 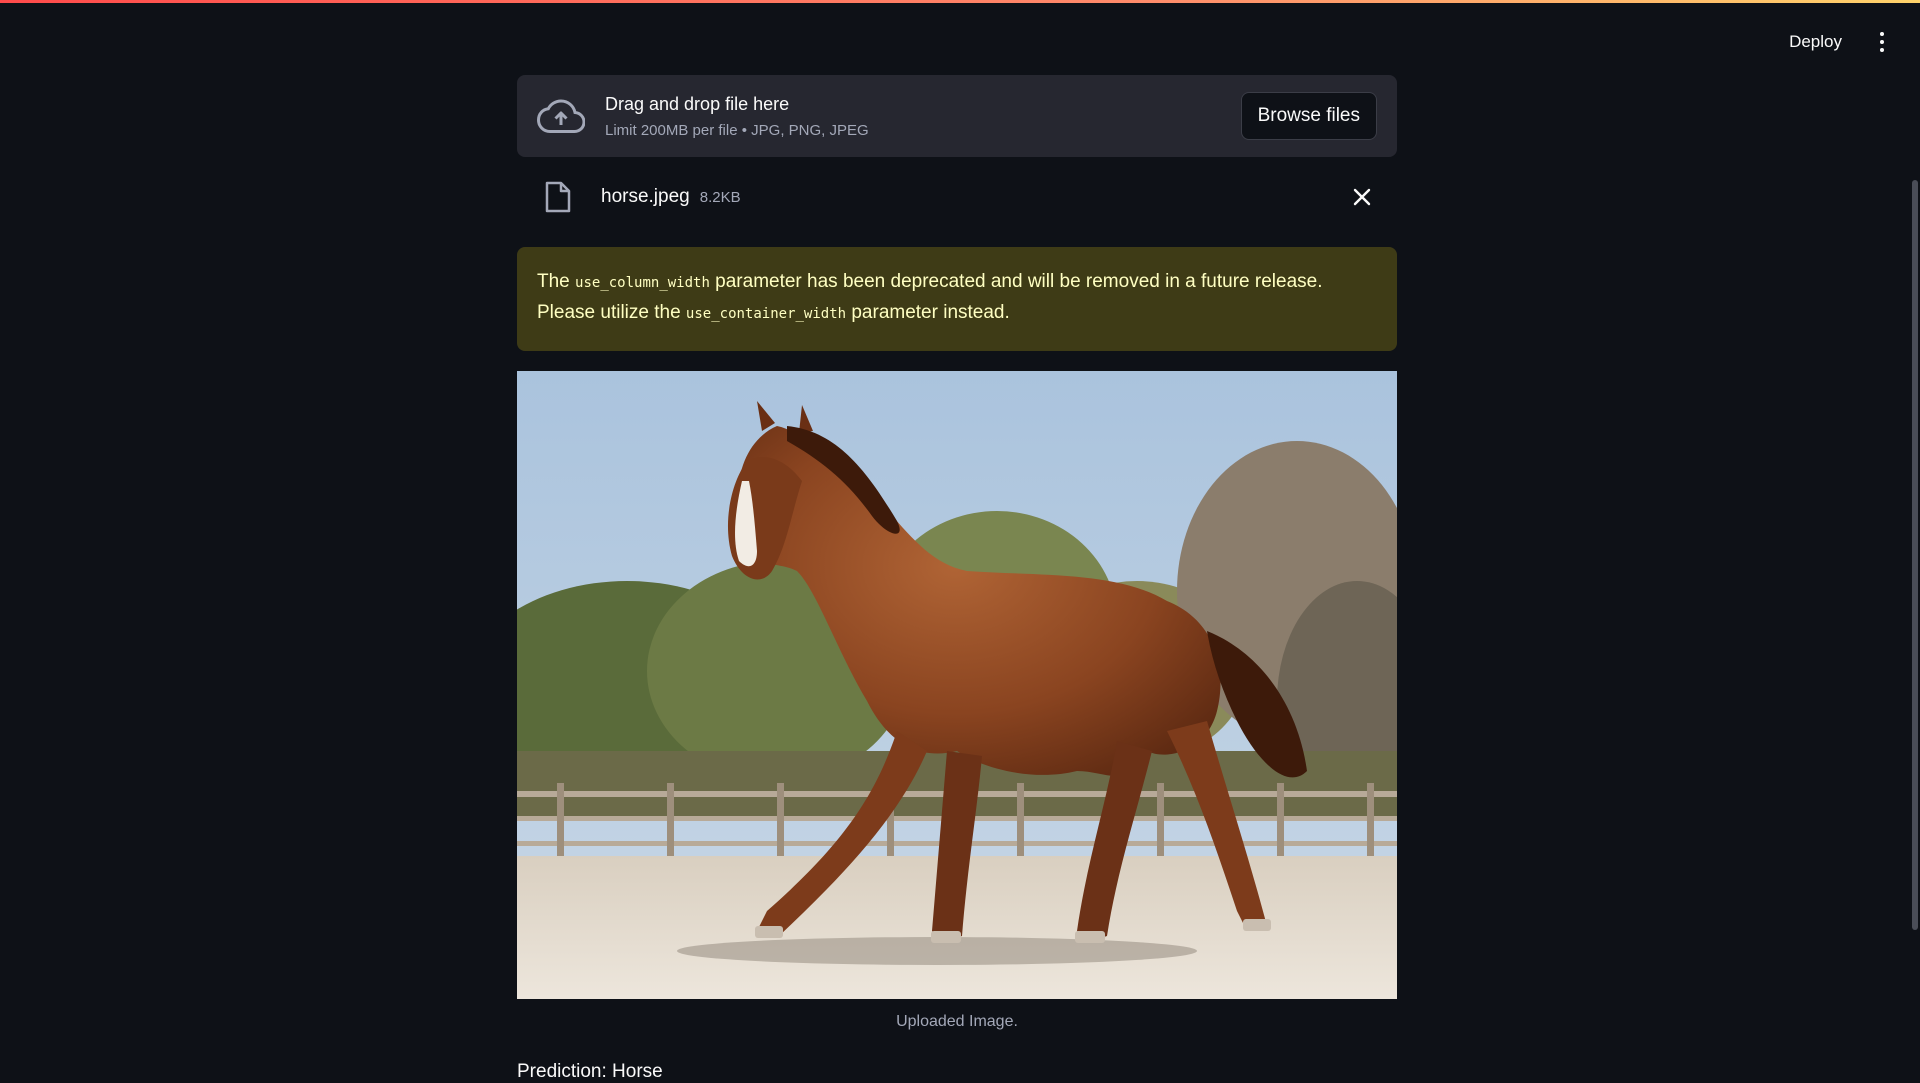 I want to click on header-toolbar: Deploy, so click(x=1840, y=42).